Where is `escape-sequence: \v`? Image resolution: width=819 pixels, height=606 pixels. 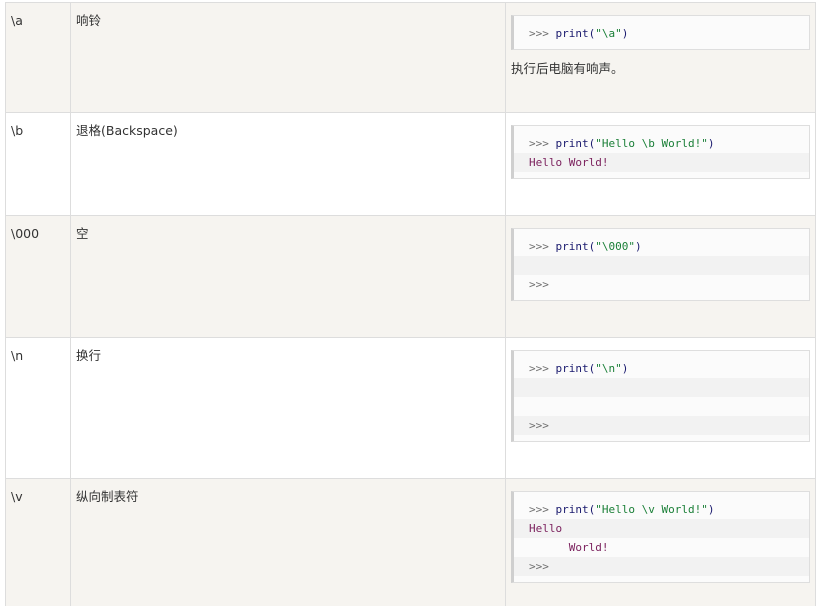
escape-sequence: \v is located at coordinates (17, 496).